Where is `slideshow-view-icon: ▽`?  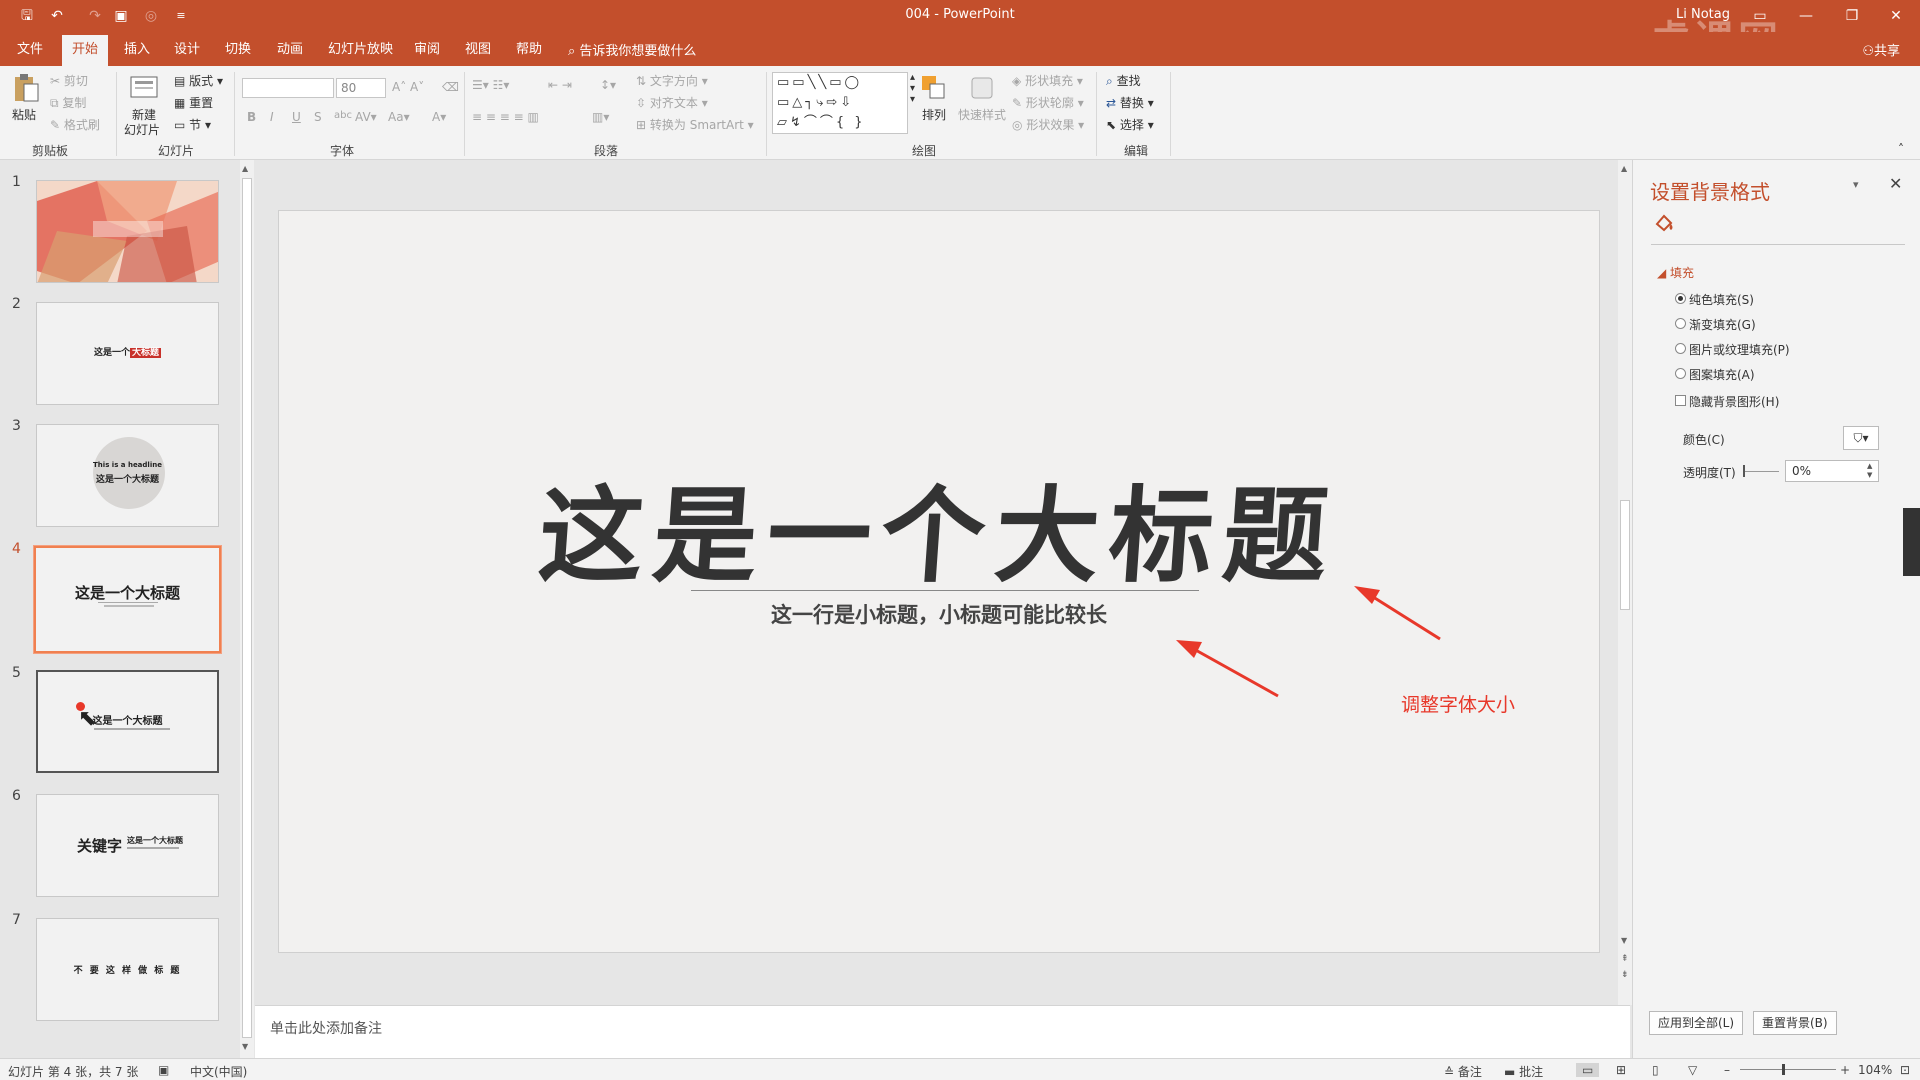 slideshow-view-icon: ▽ is located at coordinates (1692, 1070).